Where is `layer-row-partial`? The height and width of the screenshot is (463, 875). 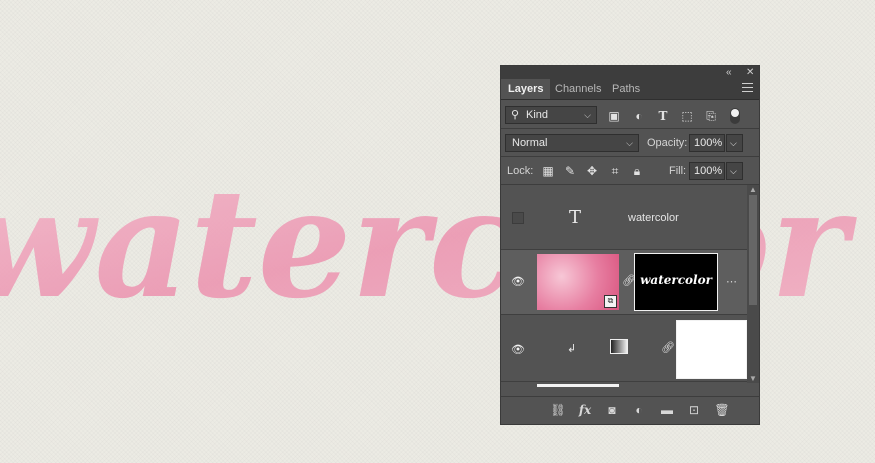 layer-row-partial is located at coordinates (624, 385).